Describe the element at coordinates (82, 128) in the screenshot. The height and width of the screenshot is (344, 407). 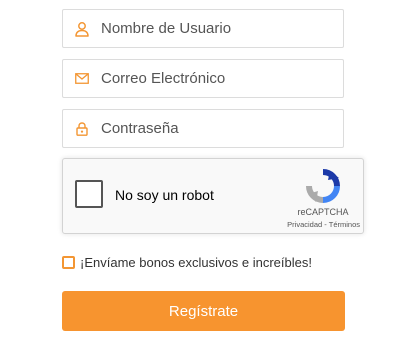
I see `lock-icon` at that location.